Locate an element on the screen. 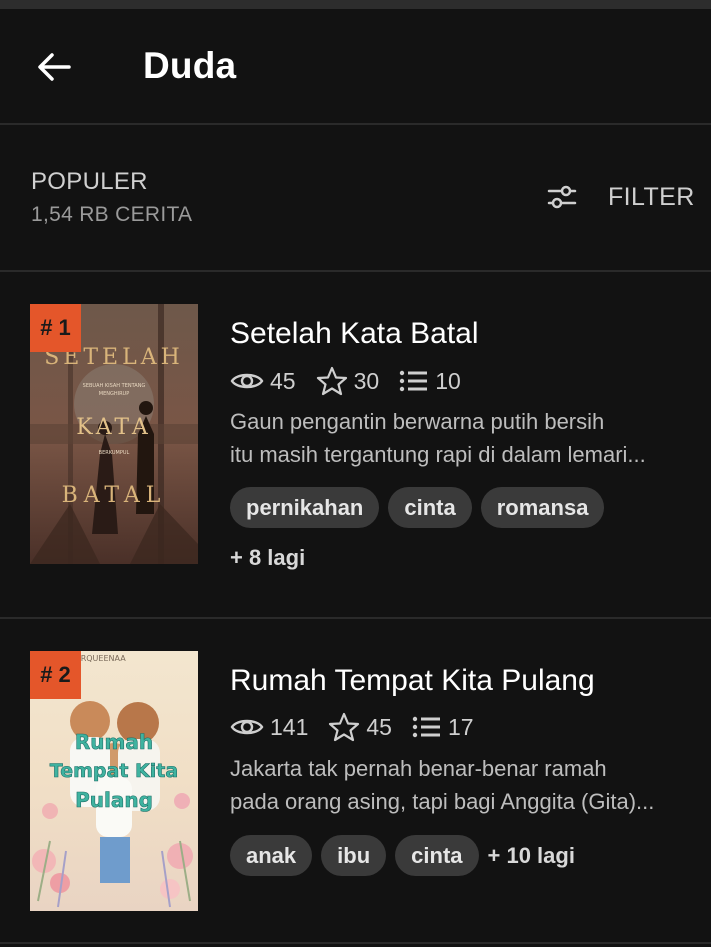  parts-stat: 17 is located at coordinates (443, 727).